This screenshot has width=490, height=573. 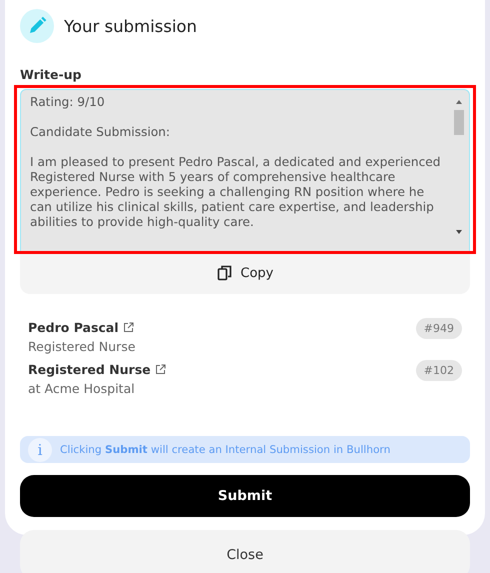 I want to click on close-button: Close, so click(x=245, y=551).